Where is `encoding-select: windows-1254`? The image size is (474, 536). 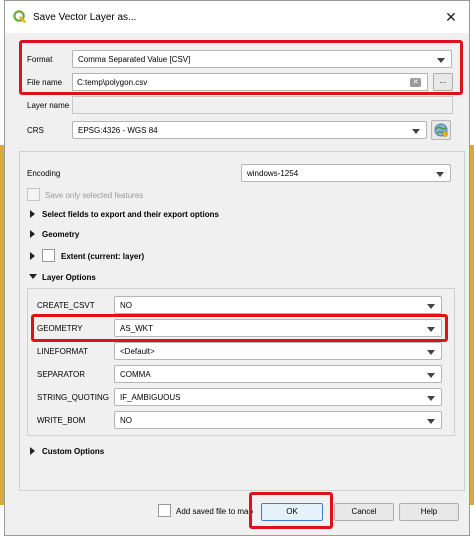 encoding-select: windows-1254 is located at coordinates (346, 173).